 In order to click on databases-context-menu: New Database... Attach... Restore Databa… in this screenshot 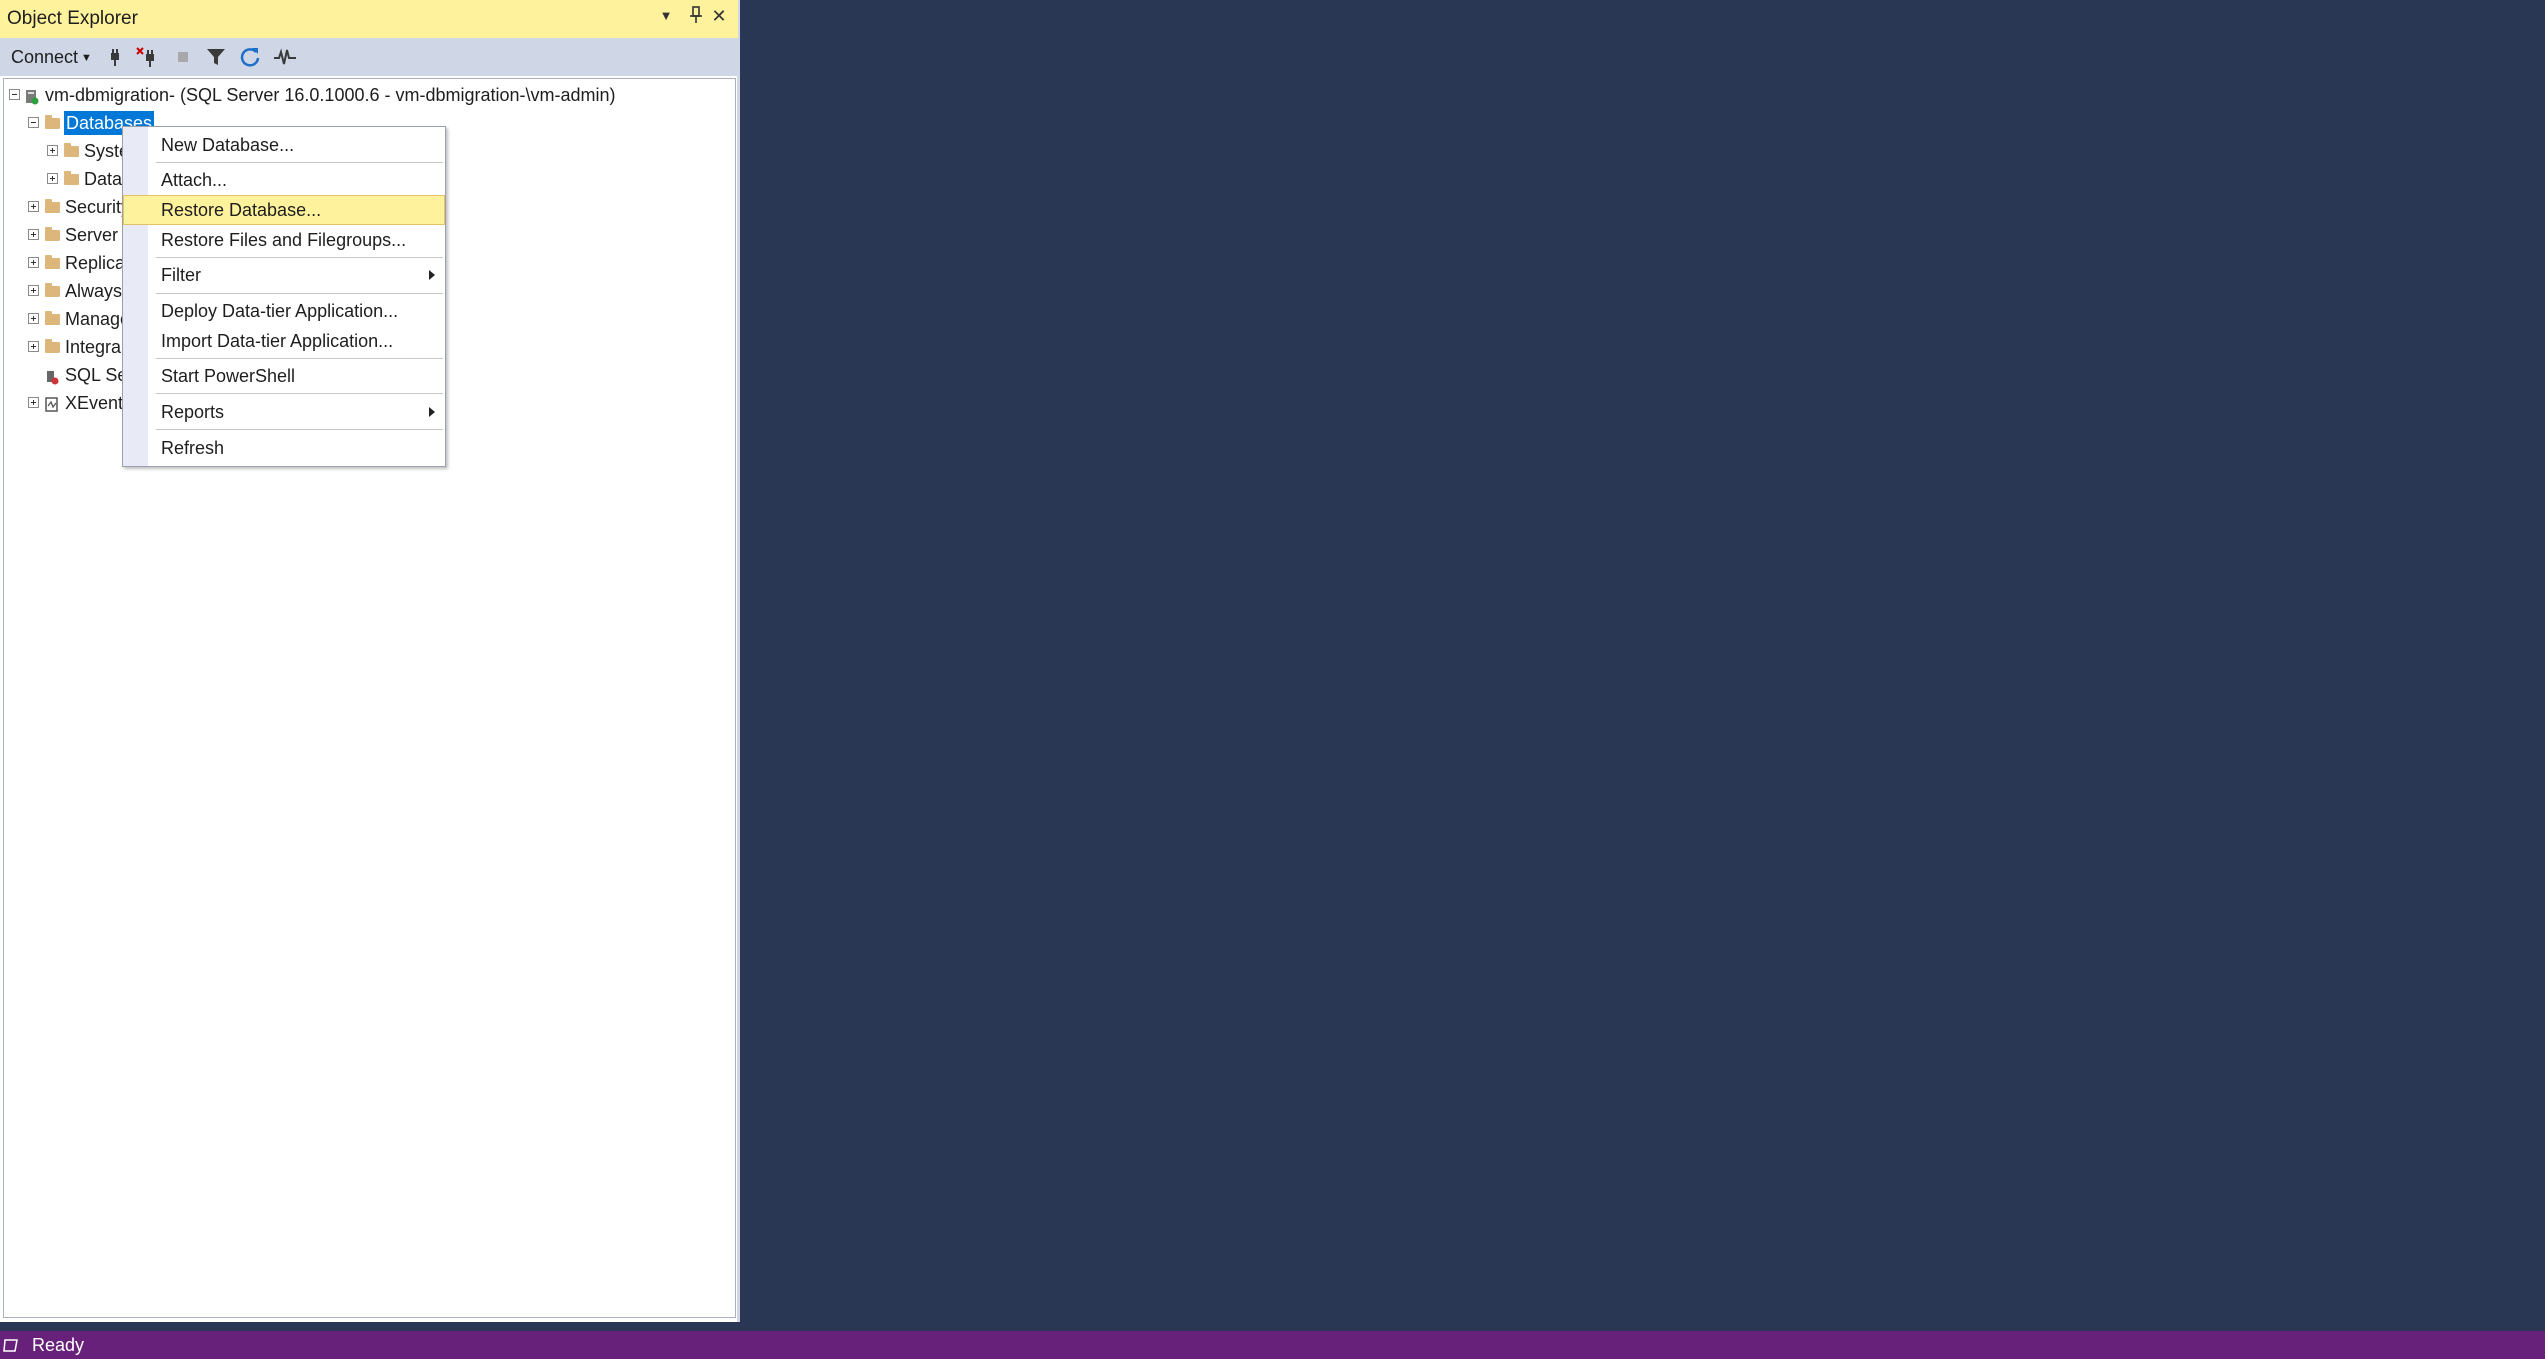, I will do `click(284, 296)`.